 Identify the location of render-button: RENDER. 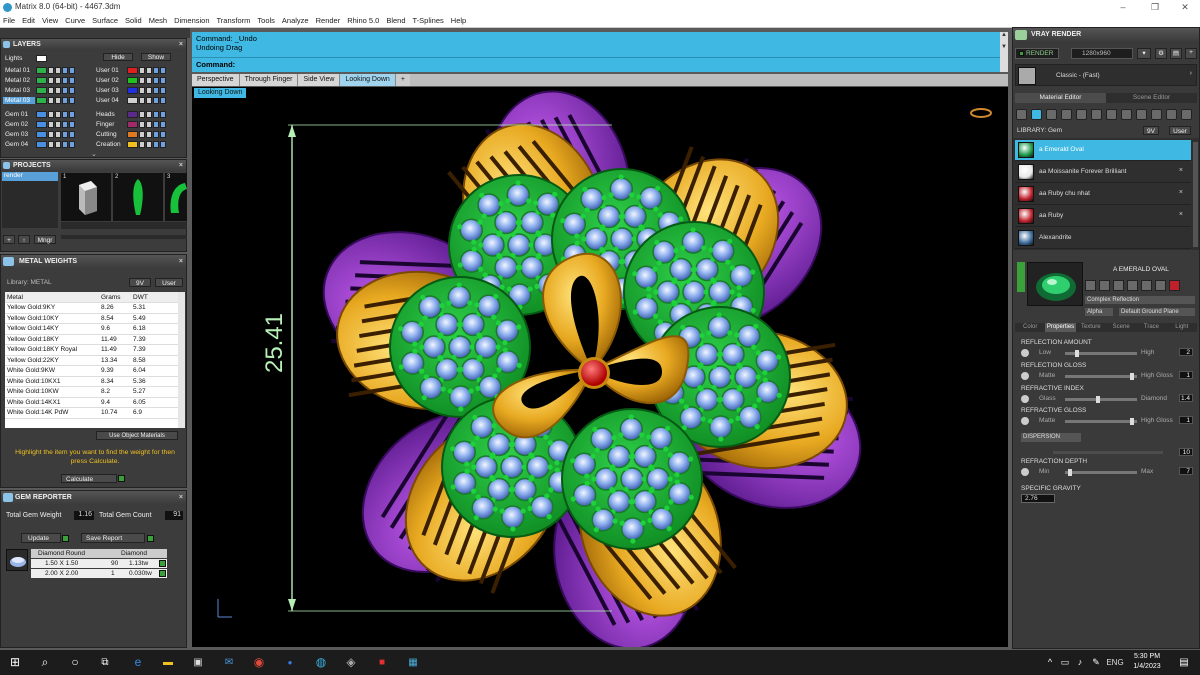
(1037, 53).